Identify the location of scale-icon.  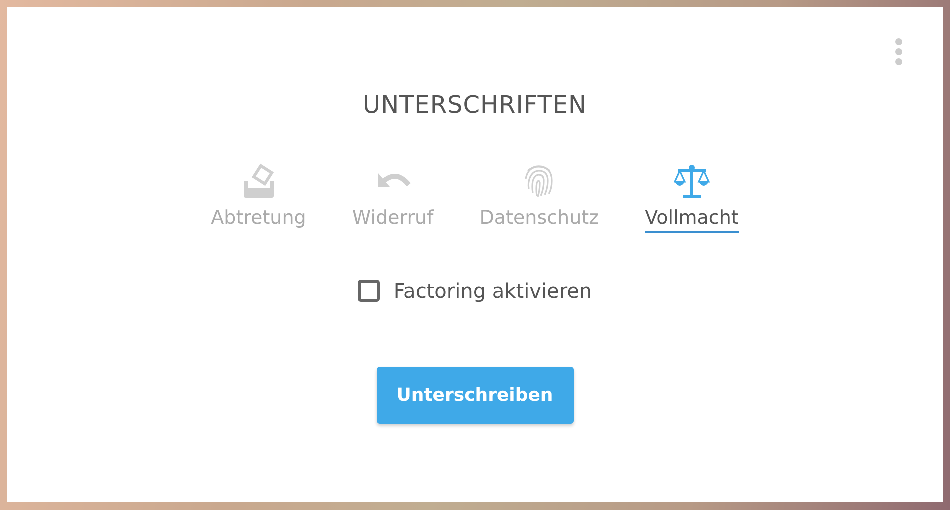
(692, 181).